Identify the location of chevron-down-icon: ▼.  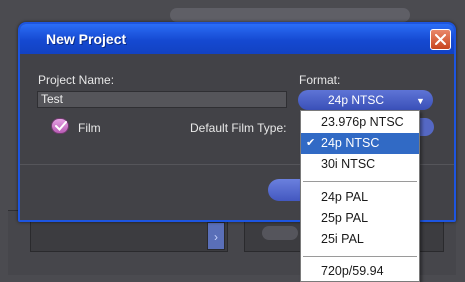
(420, 101).